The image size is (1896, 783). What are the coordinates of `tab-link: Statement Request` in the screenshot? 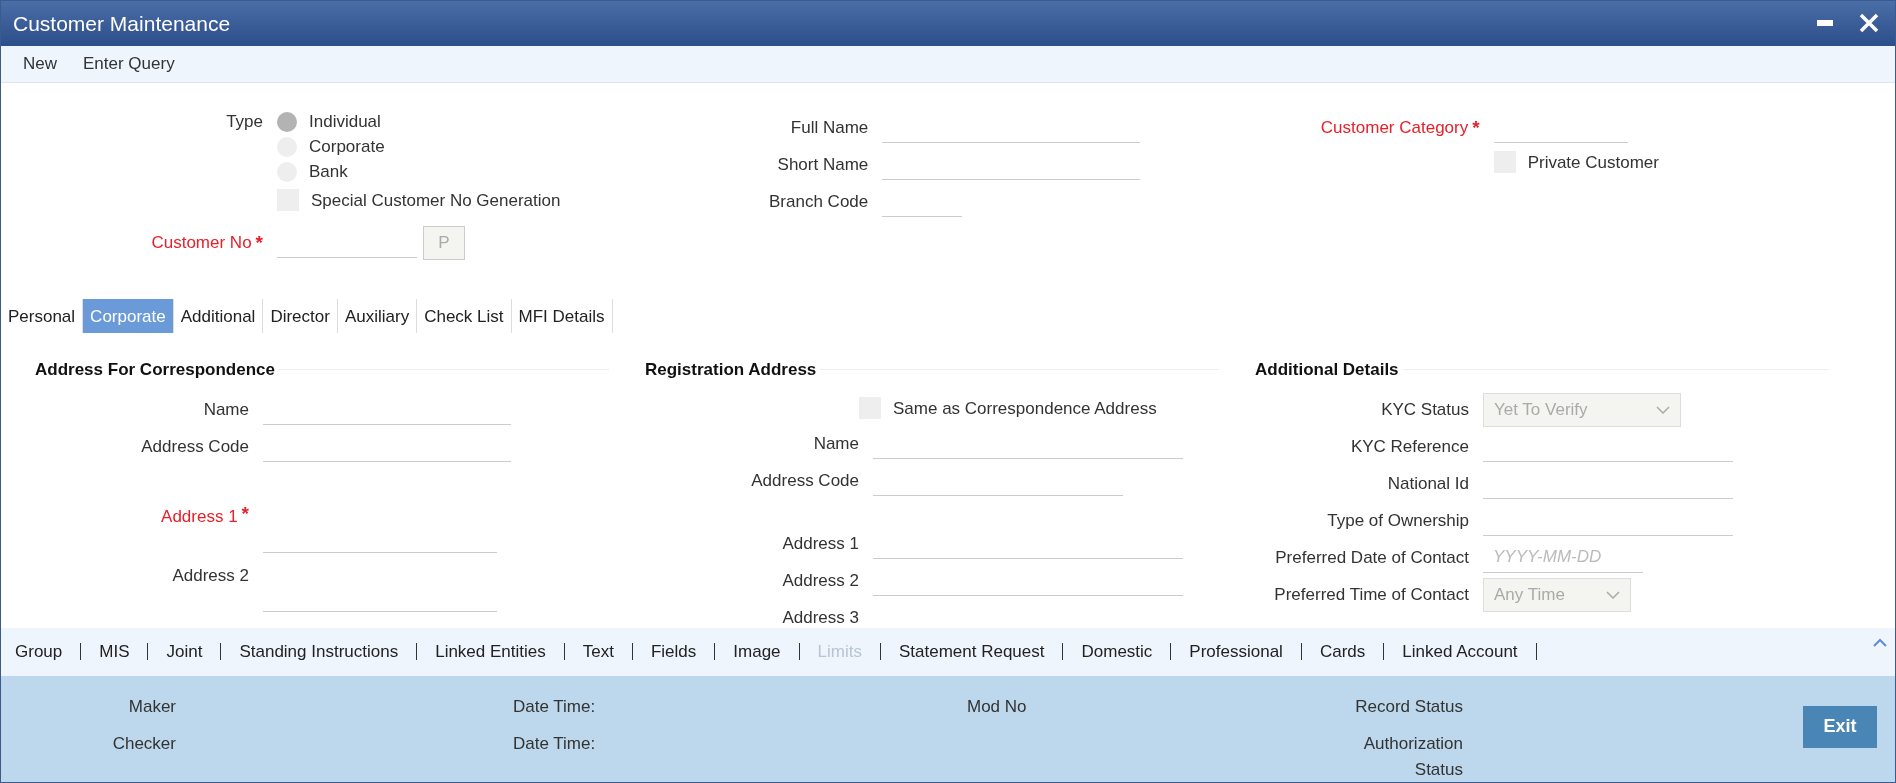 It's located at (971, 651).